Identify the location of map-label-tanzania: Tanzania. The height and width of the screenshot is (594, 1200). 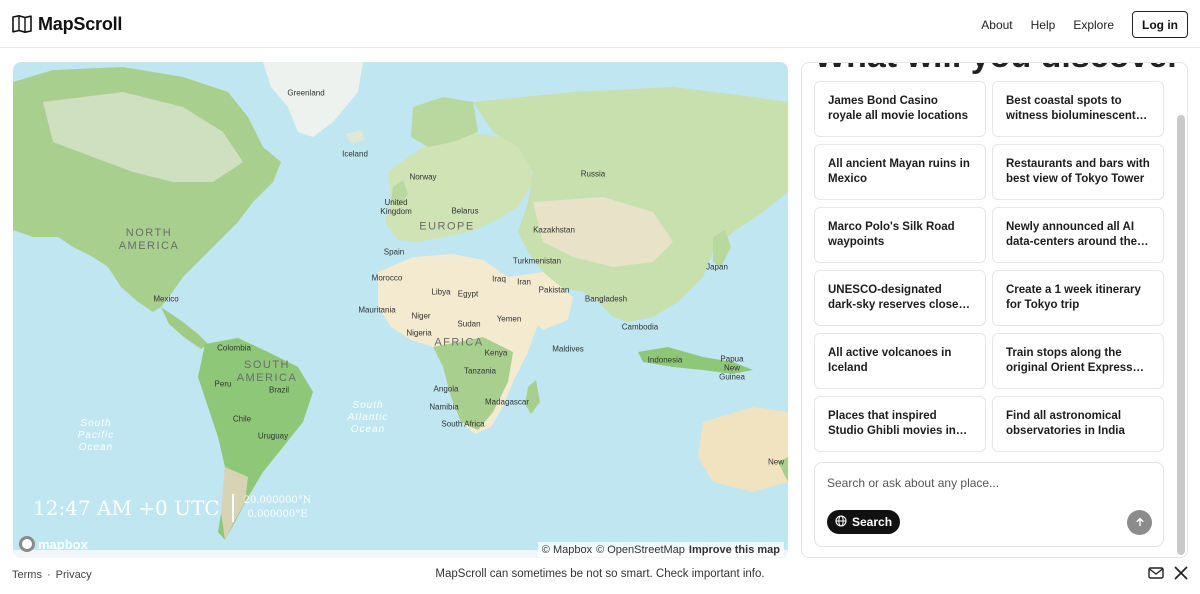
(480, 371).